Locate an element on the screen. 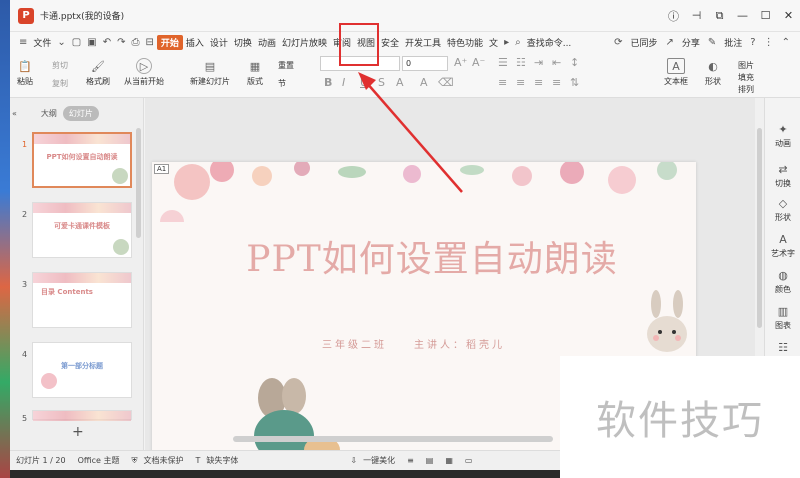 This screenshot has height=478, width=800. new-doc-icon: ▢ is located at coordinates (76, 42).